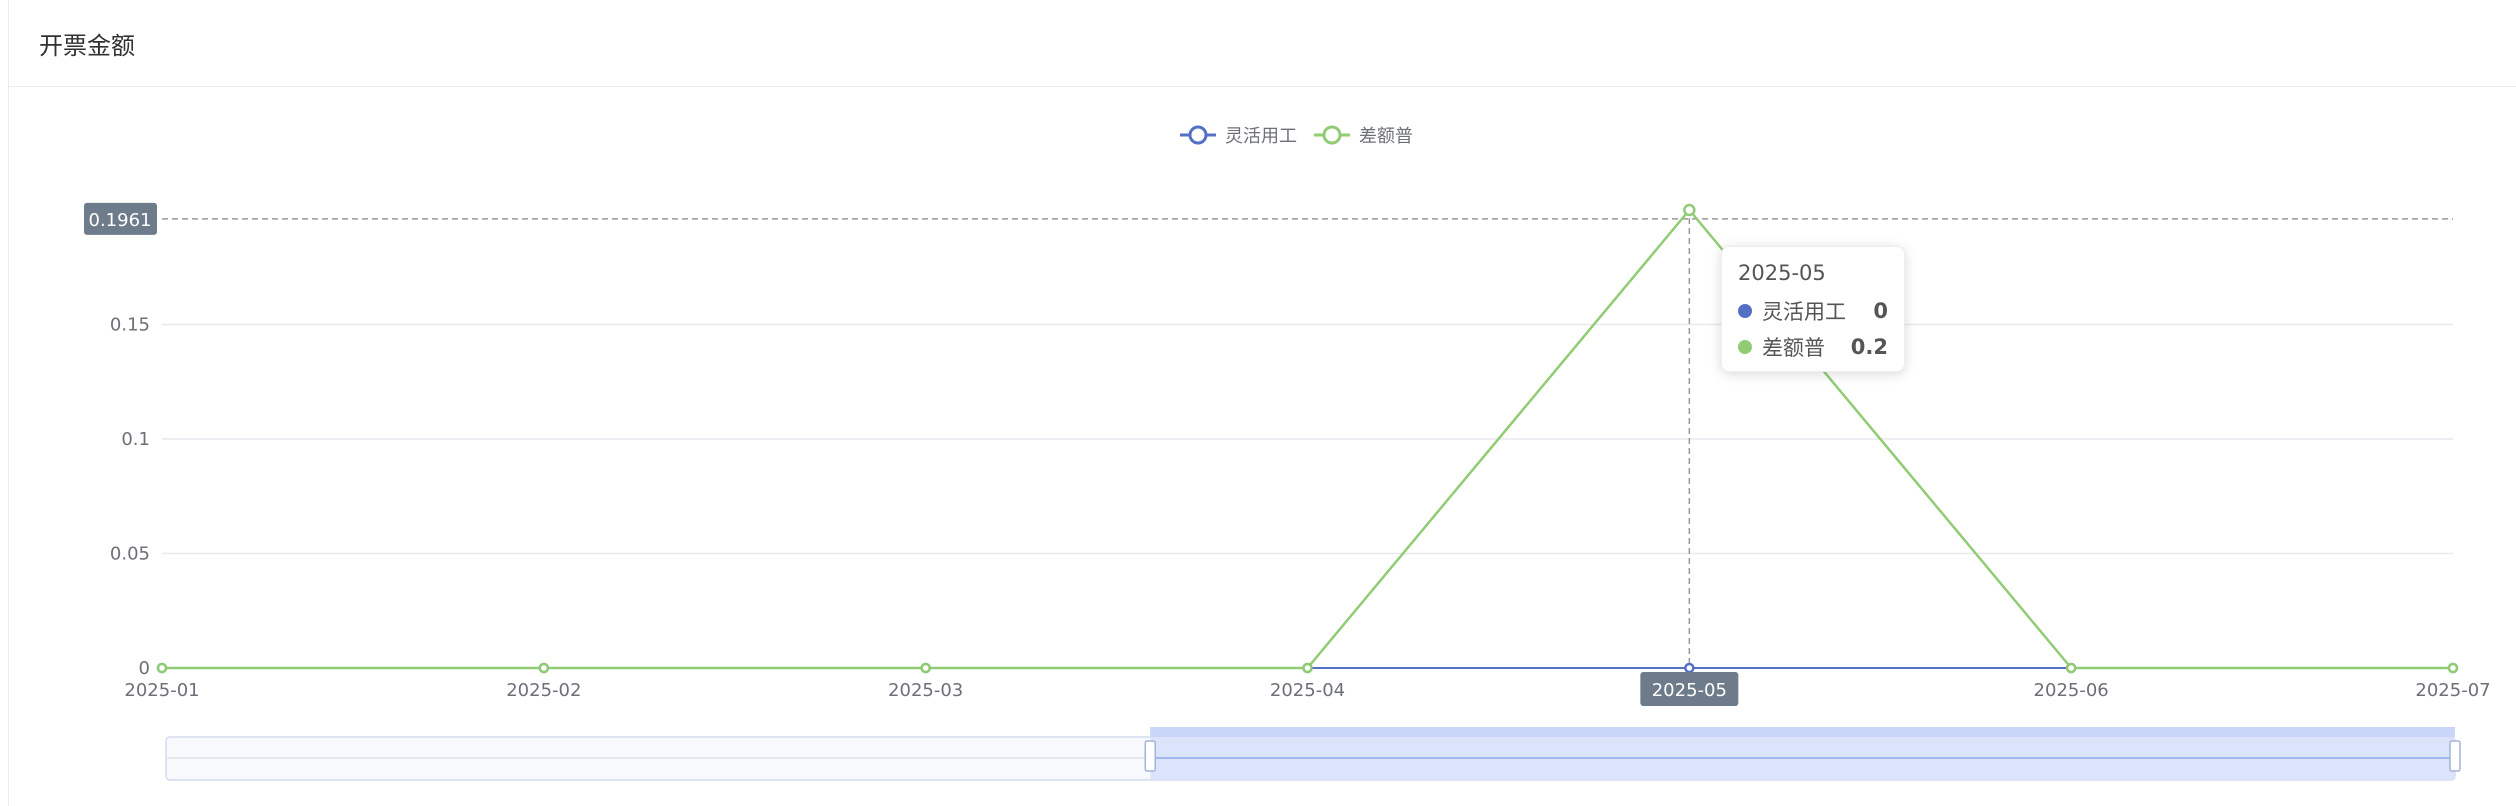 The image size is (2516, 806). Describe the element at coordinates (120, 220) in the screenshot. I see `y-pointer-label: 0.1961` at that location.